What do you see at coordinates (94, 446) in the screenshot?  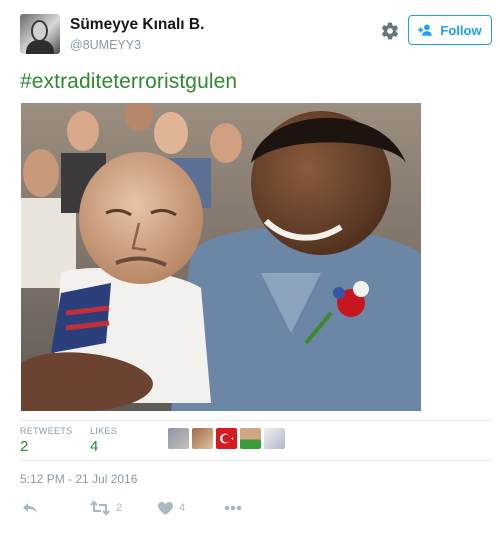 I see `likes-count: 4` at bounding box center [94, 446].